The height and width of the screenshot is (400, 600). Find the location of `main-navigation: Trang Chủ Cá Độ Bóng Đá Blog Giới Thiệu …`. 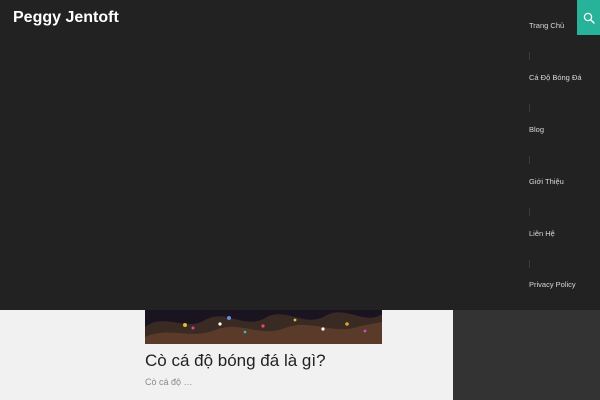

main-navigation: Trang Chủ Cá Độ Bóng Đá Blog Giới Thiệu … is located at coordinates (564, 155).